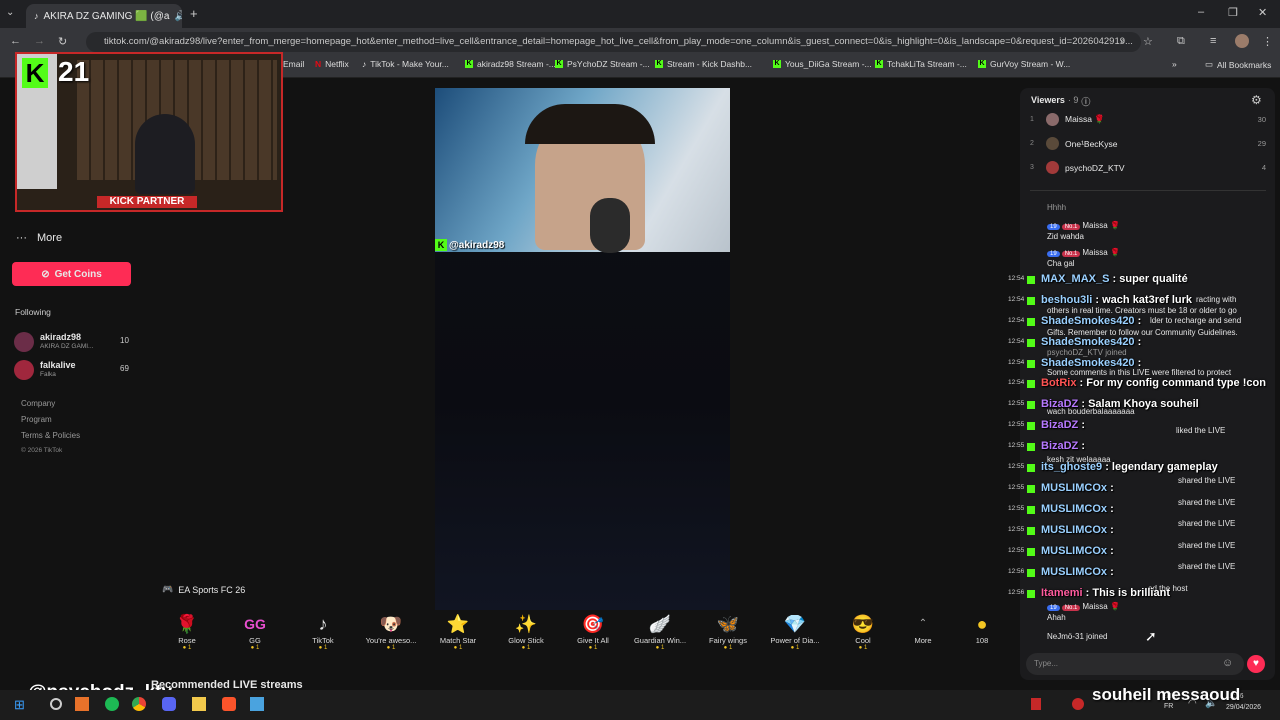 The height and width of the screenshot is (720, 1280). I want to click on coin-icon: ⊘, so click(45, 274).